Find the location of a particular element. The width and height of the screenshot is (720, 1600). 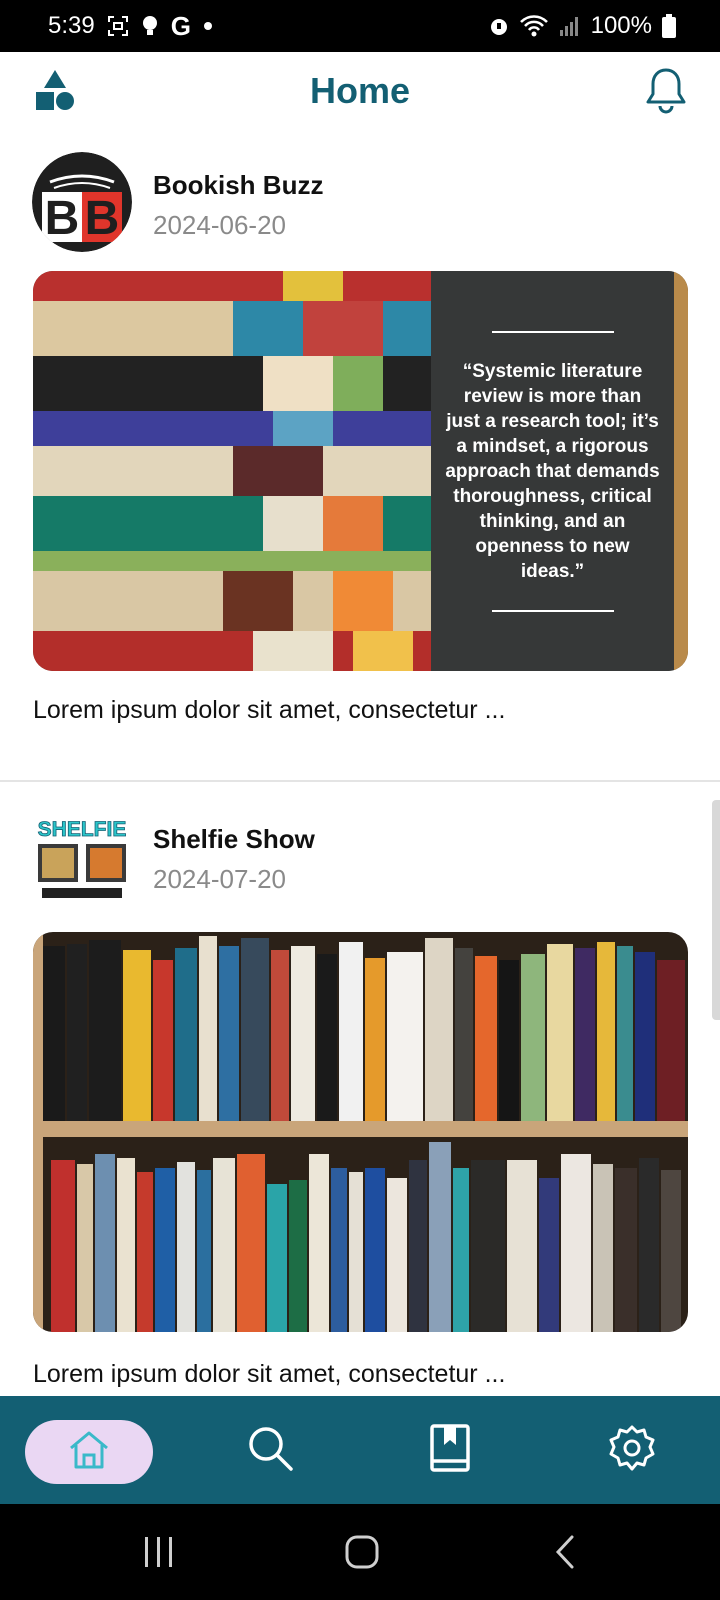

home-circle-icon is located at coordinates (362, 1554).